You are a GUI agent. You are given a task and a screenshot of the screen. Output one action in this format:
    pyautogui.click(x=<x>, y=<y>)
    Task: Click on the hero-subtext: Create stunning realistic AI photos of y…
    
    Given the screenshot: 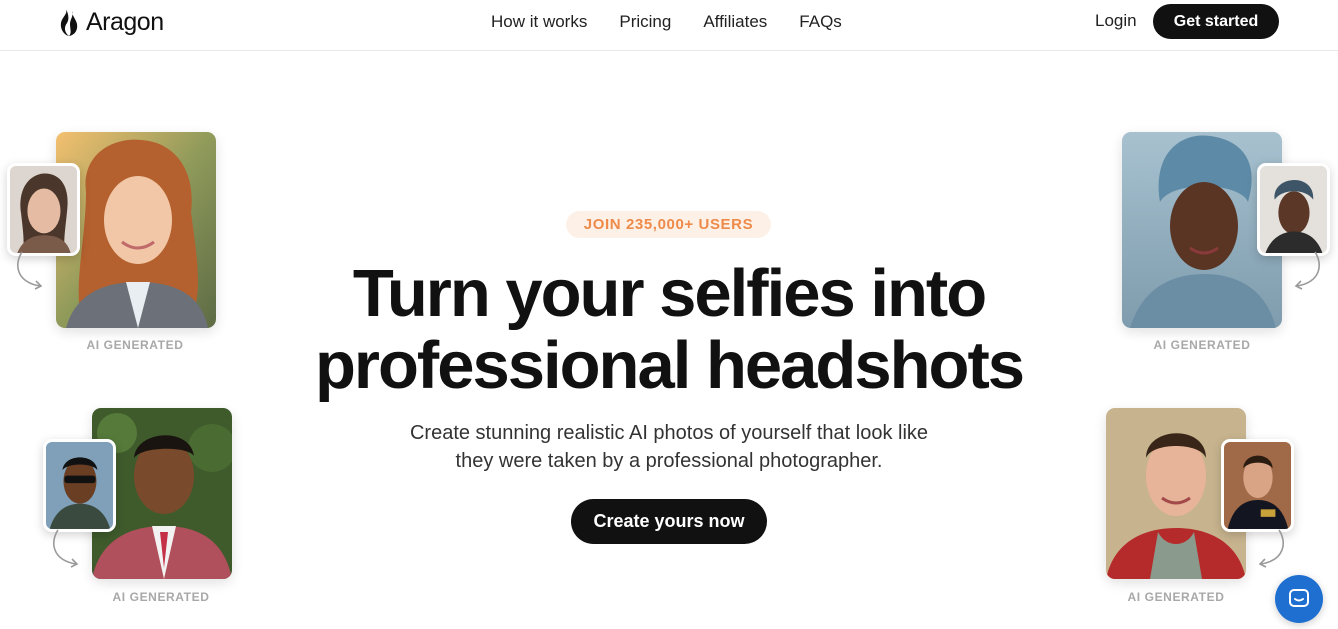 What is the action you would take?
    pyautogui.click(x=669, y=447)
    